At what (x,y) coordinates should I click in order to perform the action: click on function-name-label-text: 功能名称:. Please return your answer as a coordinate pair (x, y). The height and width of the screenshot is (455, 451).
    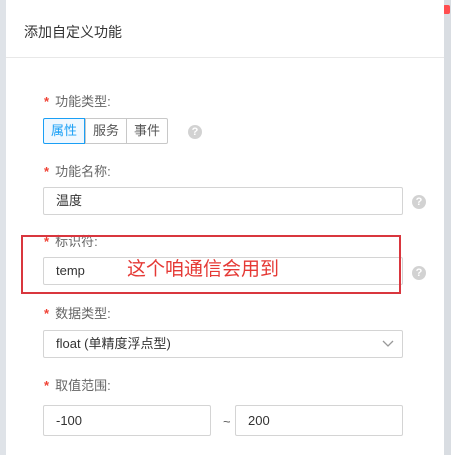
    Looking at the image, I should click on (83, 171).